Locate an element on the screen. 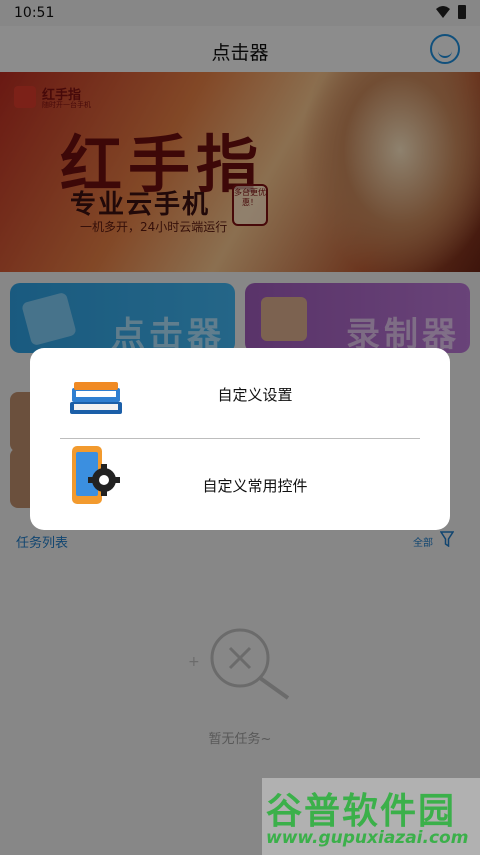 The image size is (480, 855). watermark-url: www.gupuxiazai.com is located at coordinates (367, 838).